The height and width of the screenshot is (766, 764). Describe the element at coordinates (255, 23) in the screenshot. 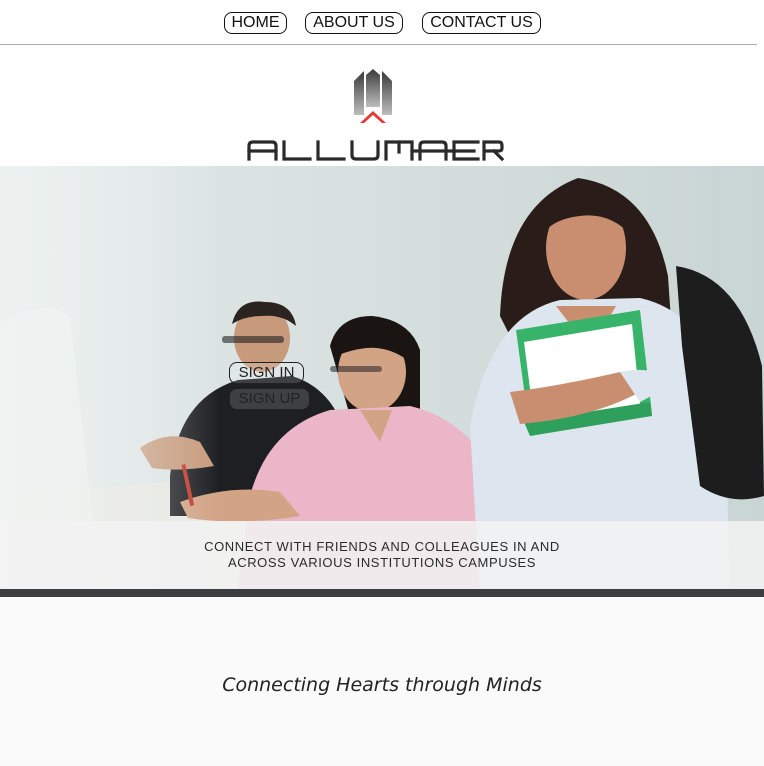

I see `home-button: HOME` at that location.